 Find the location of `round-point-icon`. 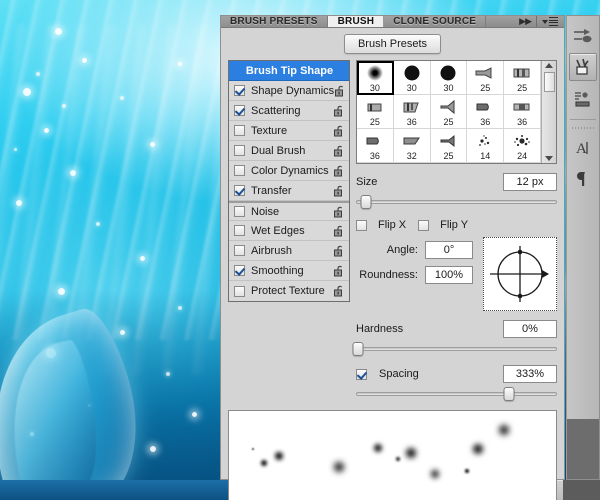

round-point-icon is located at coordinates (485, 106).